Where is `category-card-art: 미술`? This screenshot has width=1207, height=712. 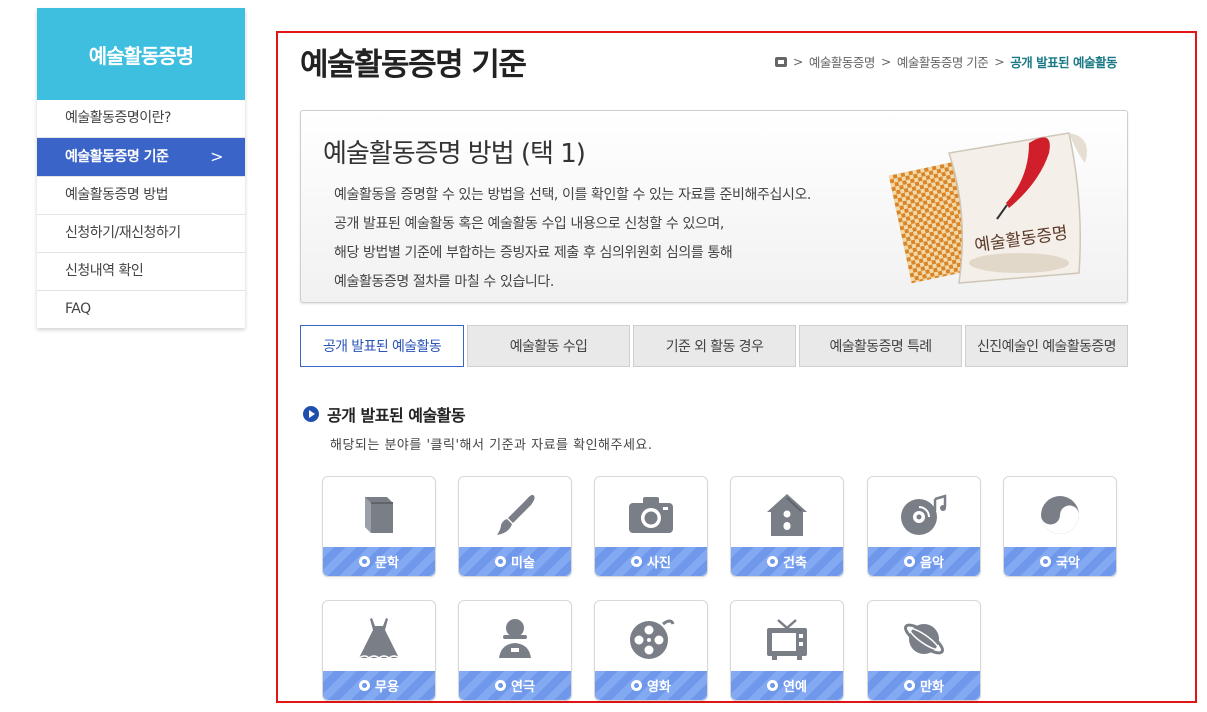
category-card-art: 미술 is located at coordinates (515, 526).